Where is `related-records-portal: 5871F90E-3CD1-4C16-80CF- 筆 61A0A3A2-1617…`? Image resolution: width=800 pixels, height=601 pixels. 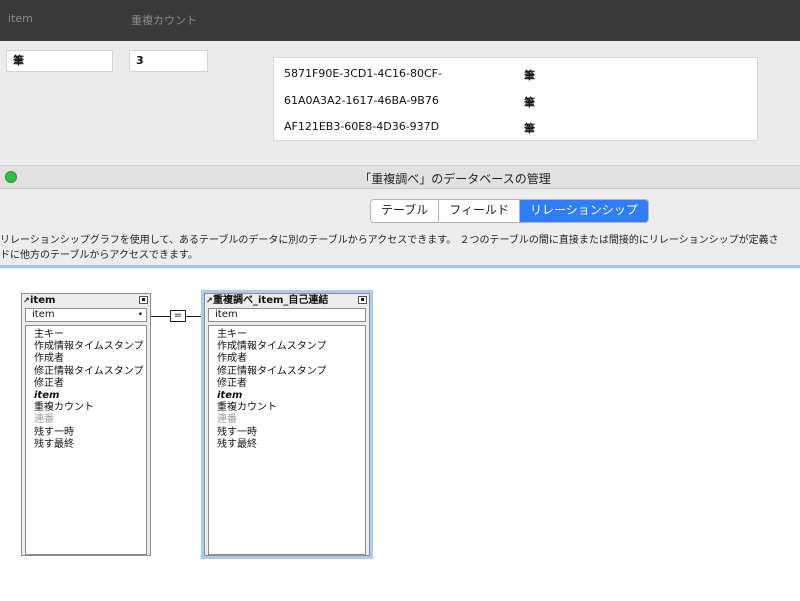 related-records-portal: 5871F90E-3CD1-4C16-80CF- 筆 61A0A3A2-1617… is located at coordinates (515, 99).